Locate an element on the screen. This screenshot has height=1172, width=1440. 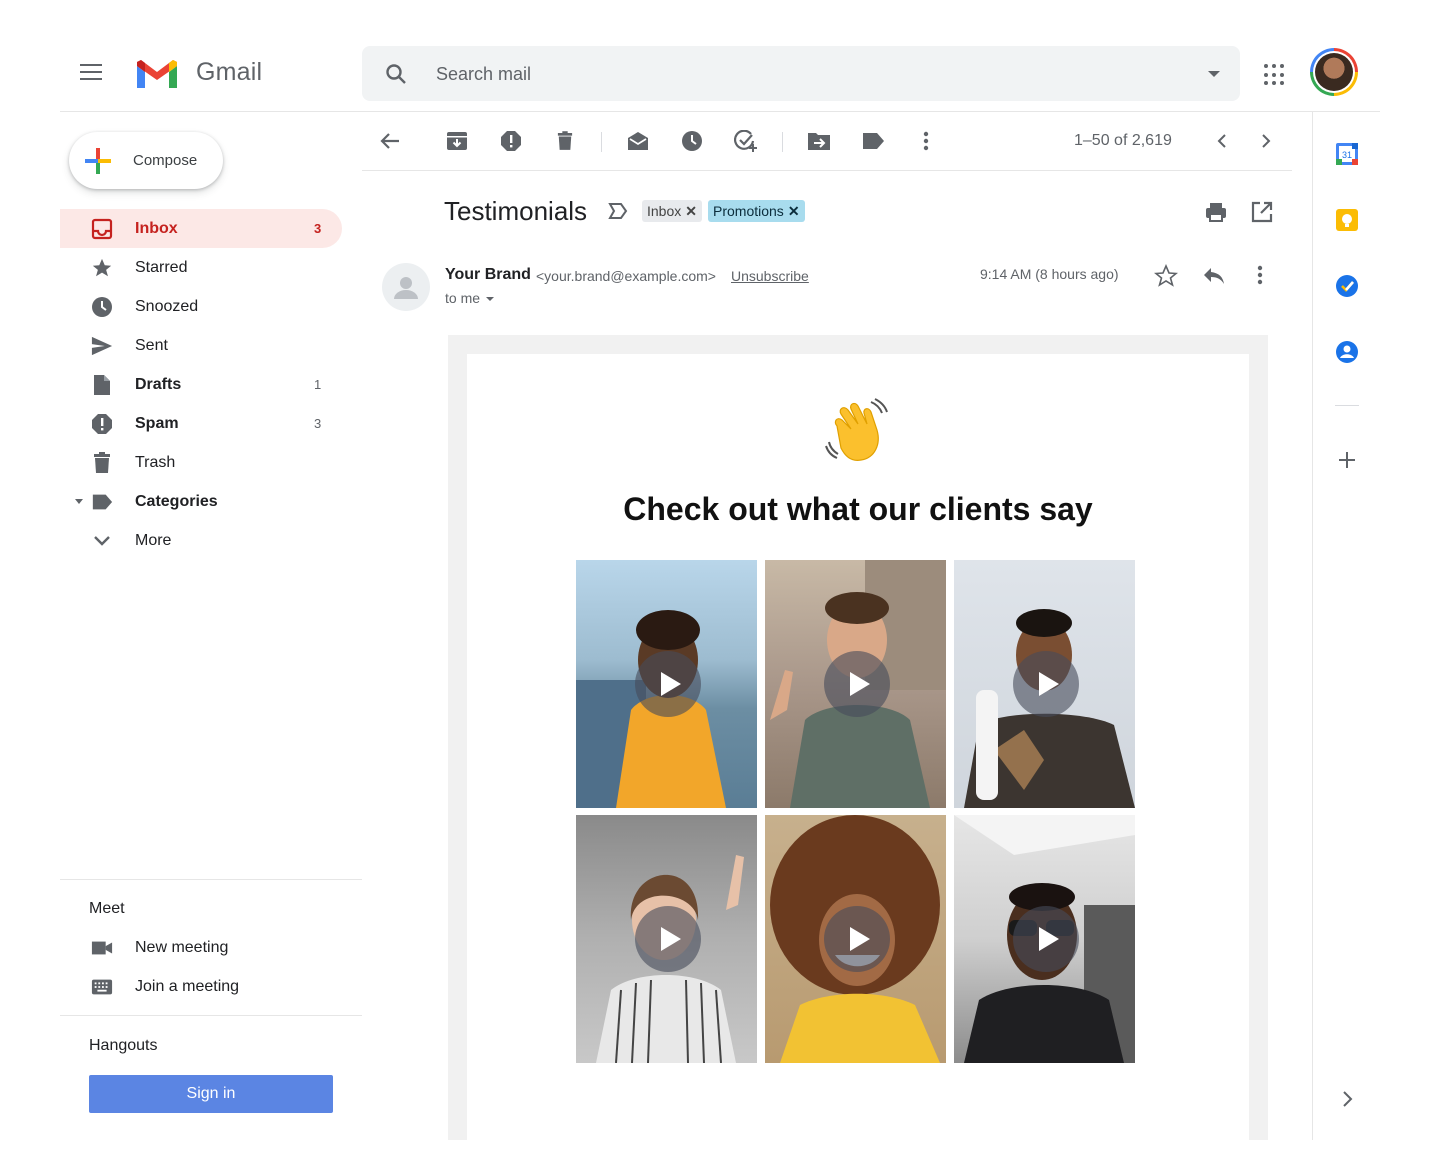
video-camera-icon is located at coordinates (102, 948).